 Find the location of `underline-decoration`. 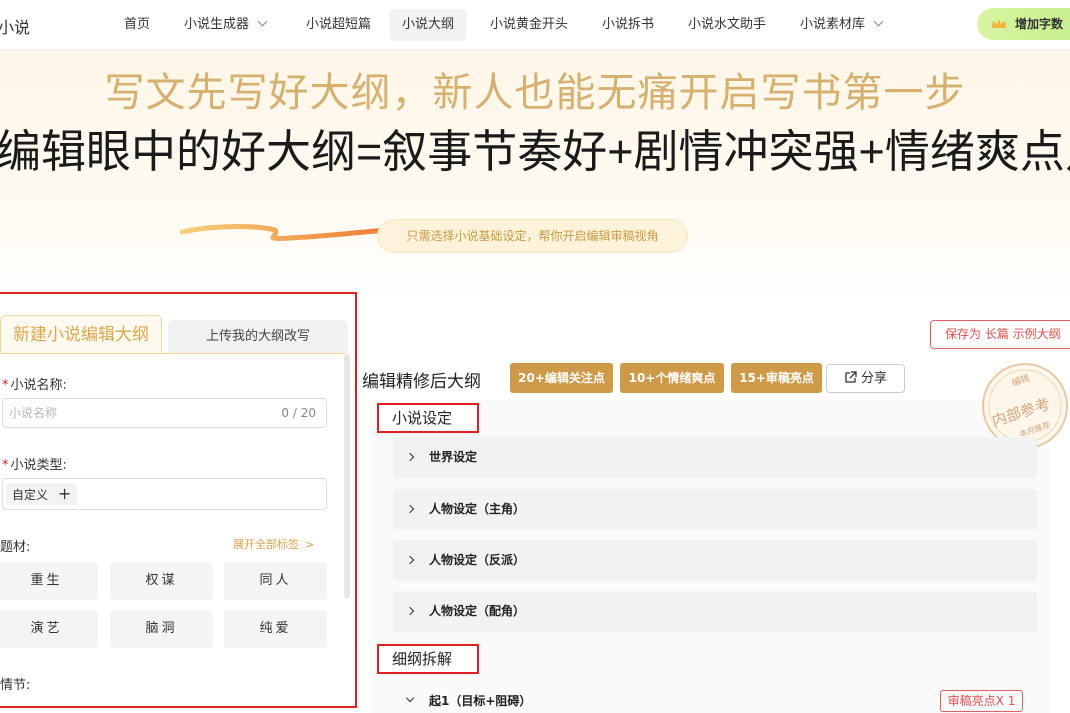

underline-decoration is located at coordinates (284, 232).